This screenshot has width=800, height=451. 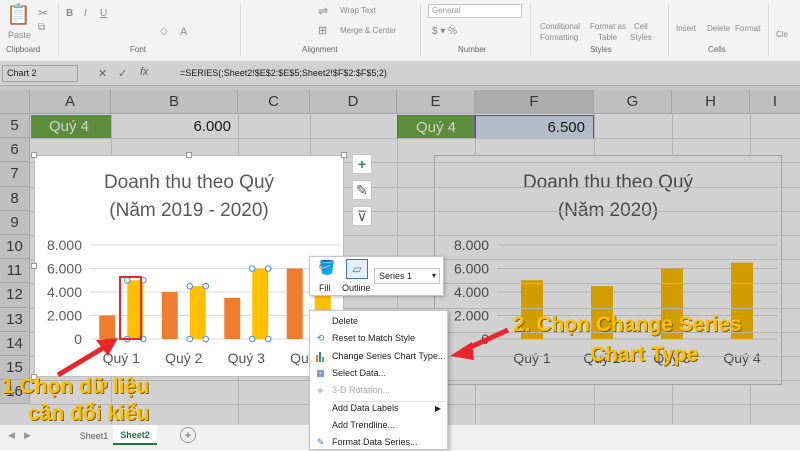 What do you see at coordinates (122, 73) in the screenshot?
I see `enter-icon: ✓` at bounding box center [122, 73].